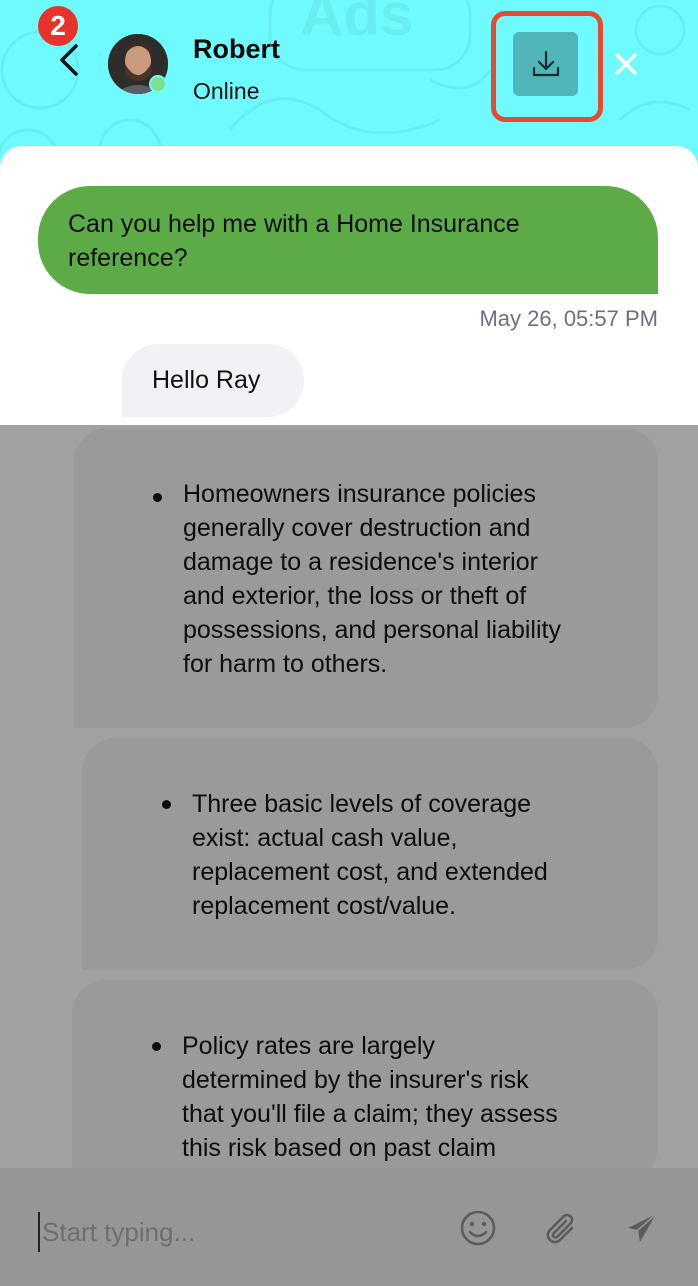  What do you see at coordinates (357, 528) in the screenshot?
I see `card-line: generally cover destruction and` at bounding box center [357, 528].